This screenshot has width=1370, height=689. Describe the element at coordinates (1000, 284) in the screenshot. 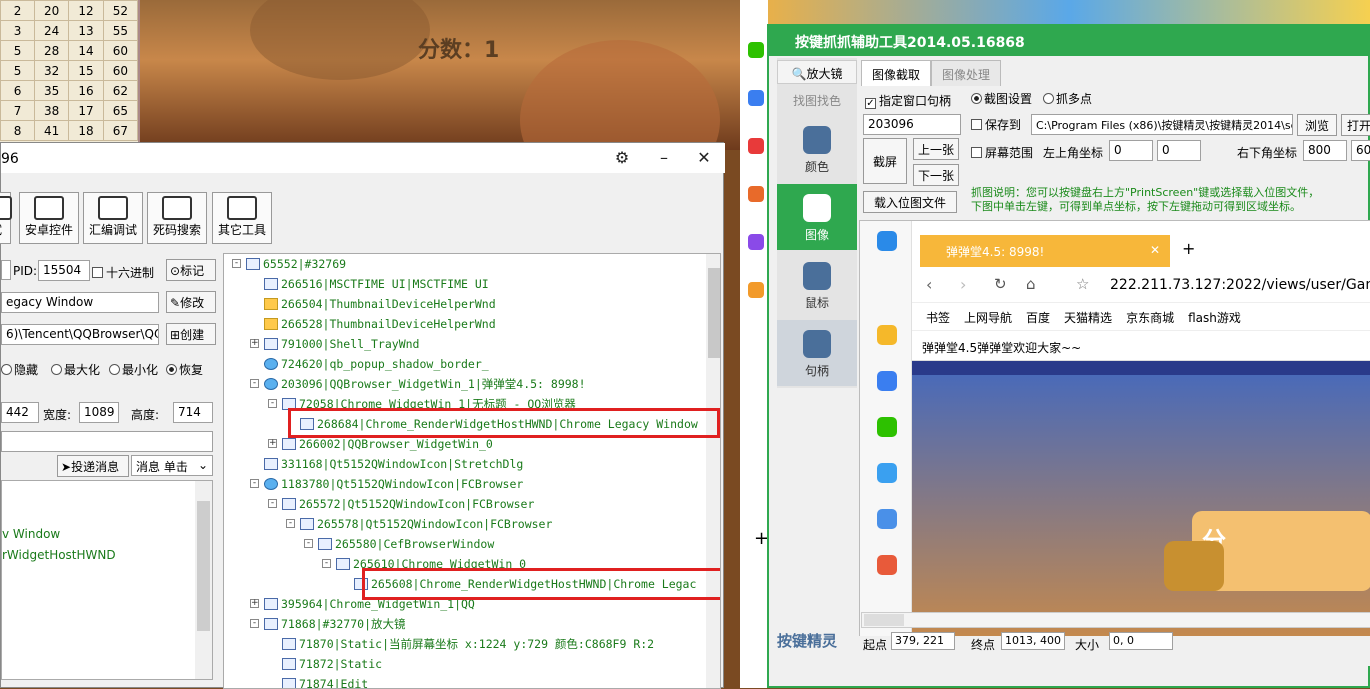

I see `refresh-icon: ↻` at that location.